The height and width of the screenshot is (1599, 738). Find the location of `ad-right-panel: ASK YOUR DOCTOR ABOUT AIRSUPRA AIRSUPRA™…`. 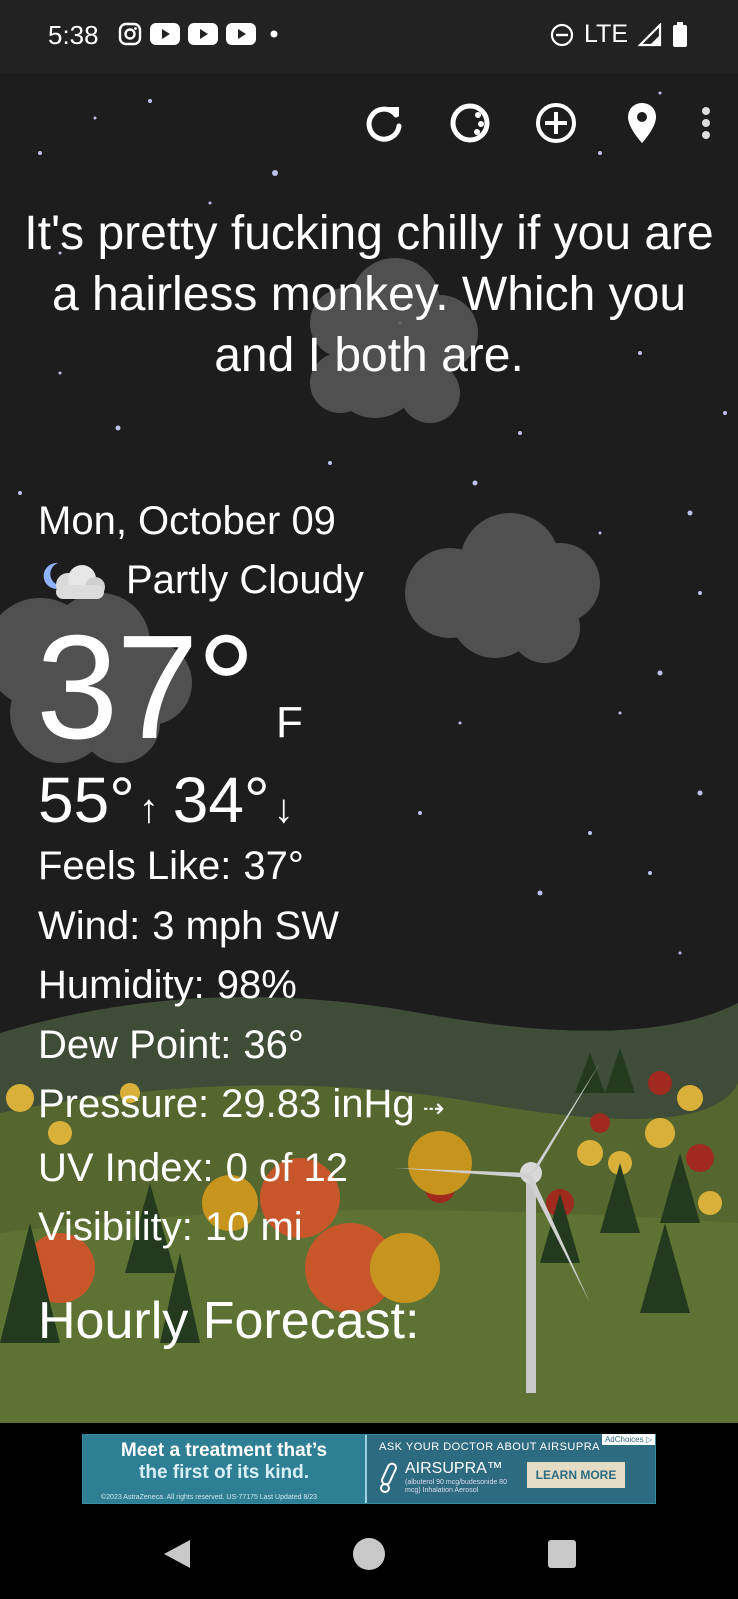

ad-right-panel: ASK YOUR DOCTOR ABOUT AIRSUPRA AIRSUPRA™… is located at coordinates (510, 1468).